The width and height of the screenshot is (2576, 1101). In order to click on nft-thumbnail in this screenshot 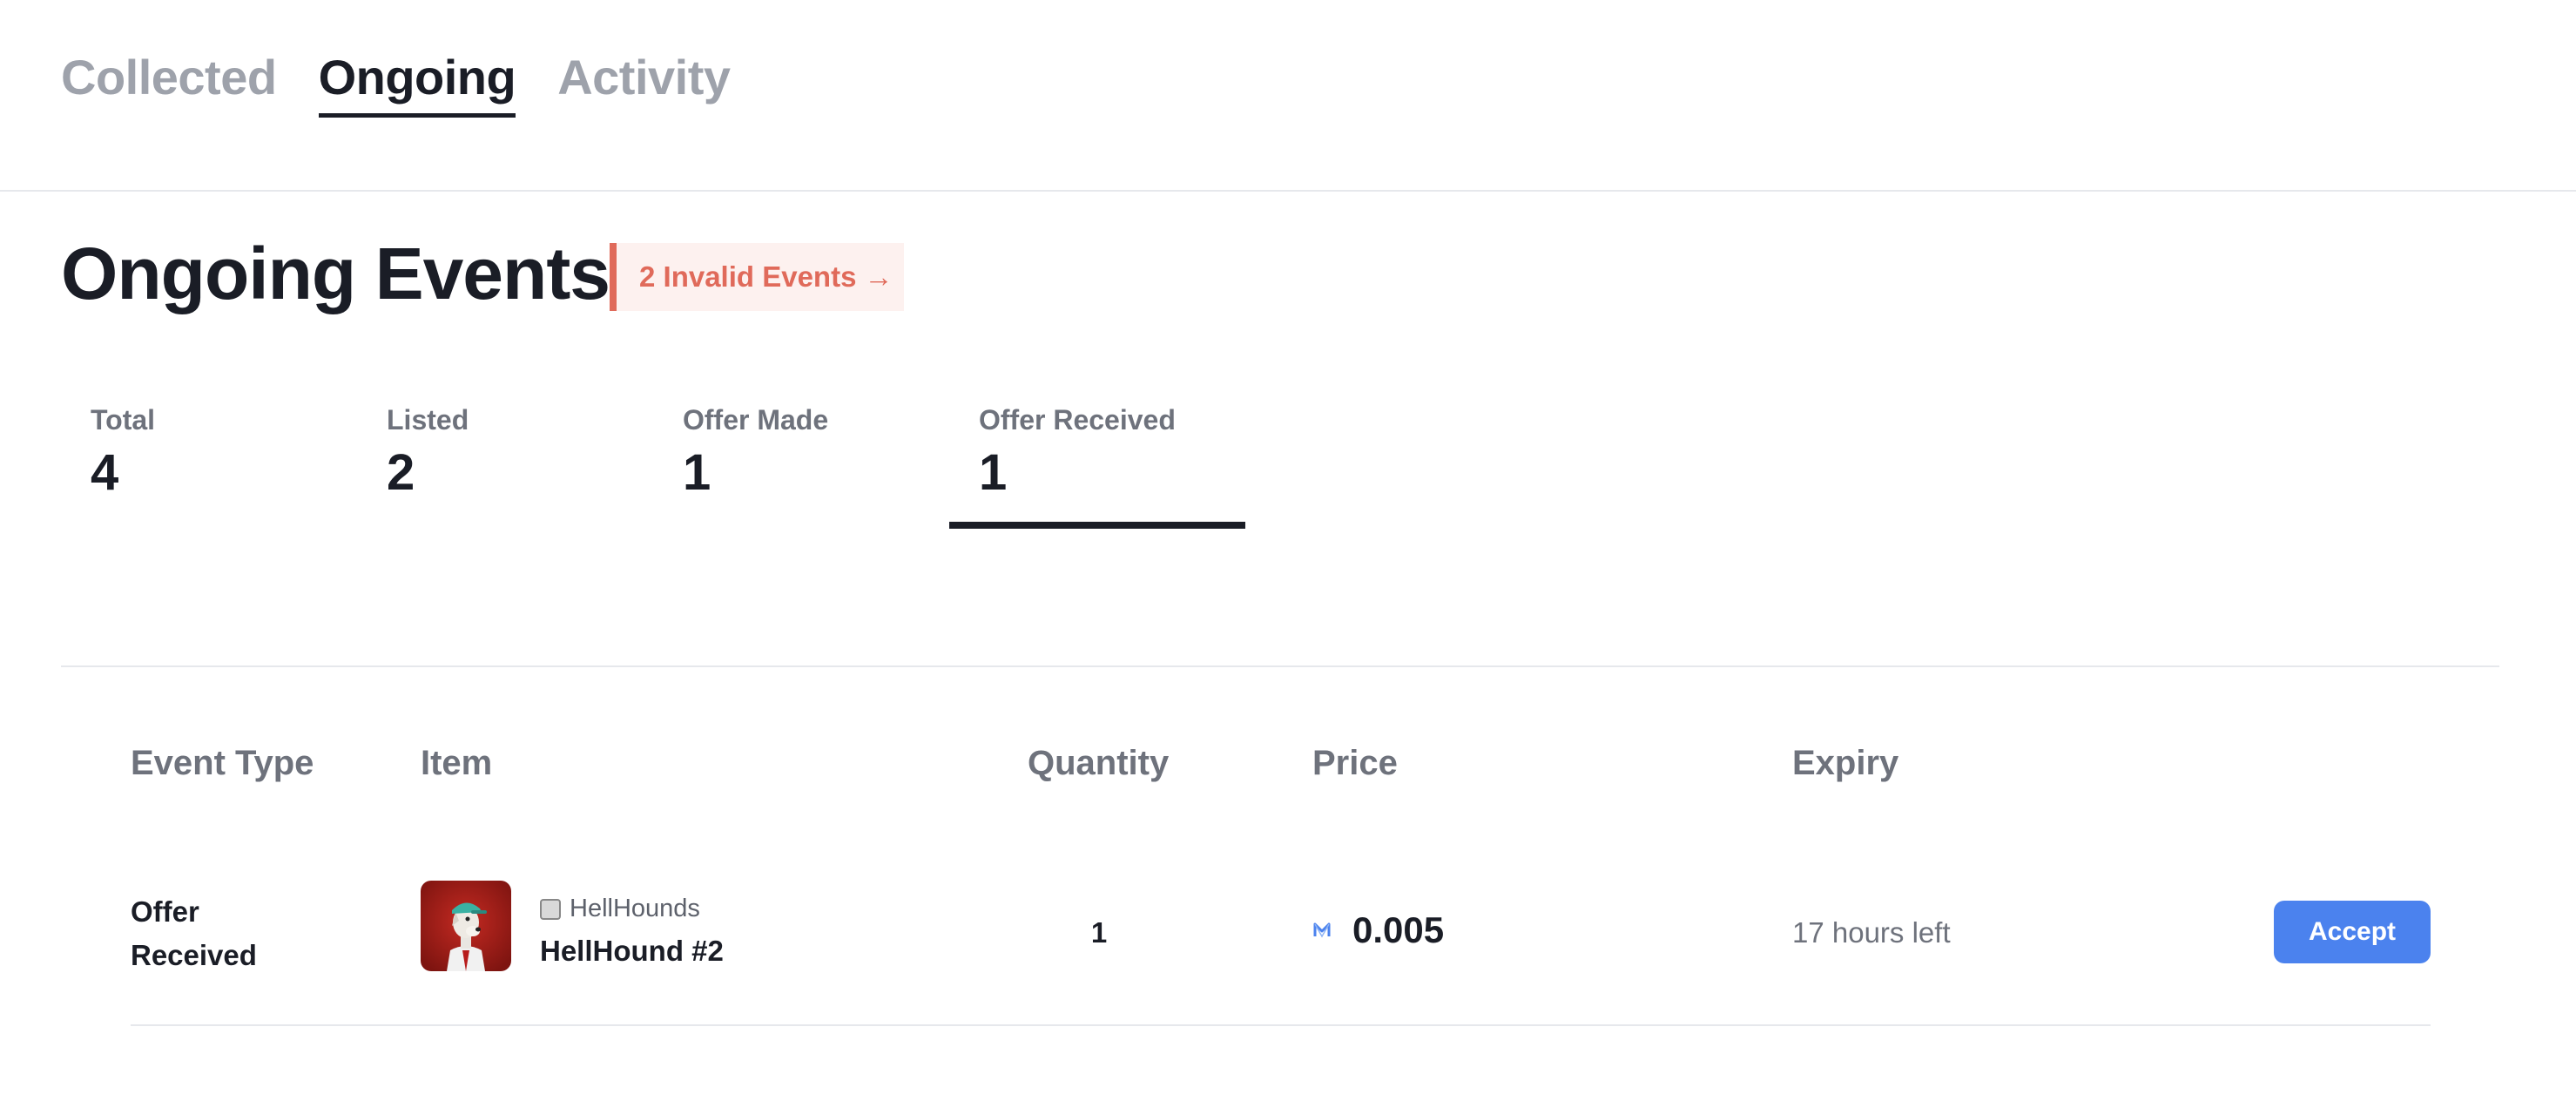, I will do `click(466, 926)`.